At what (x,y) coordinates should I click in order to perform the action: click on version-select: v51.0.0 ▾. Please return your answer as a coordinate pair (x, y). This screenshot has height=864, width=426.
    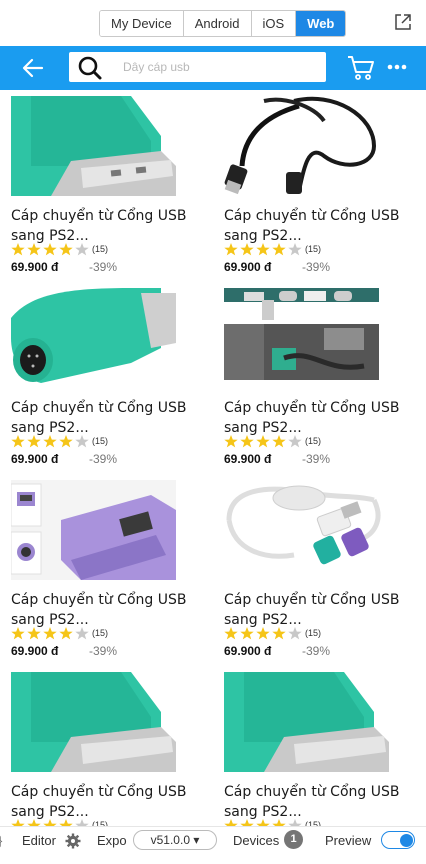
    Looking at the image, I should click on (175, 840).